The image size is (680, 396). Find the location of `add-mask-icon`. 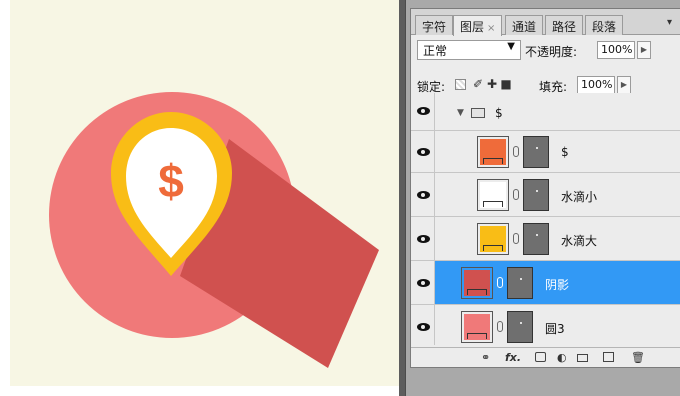

add-mask-icon is located at coordinates (540, 357).